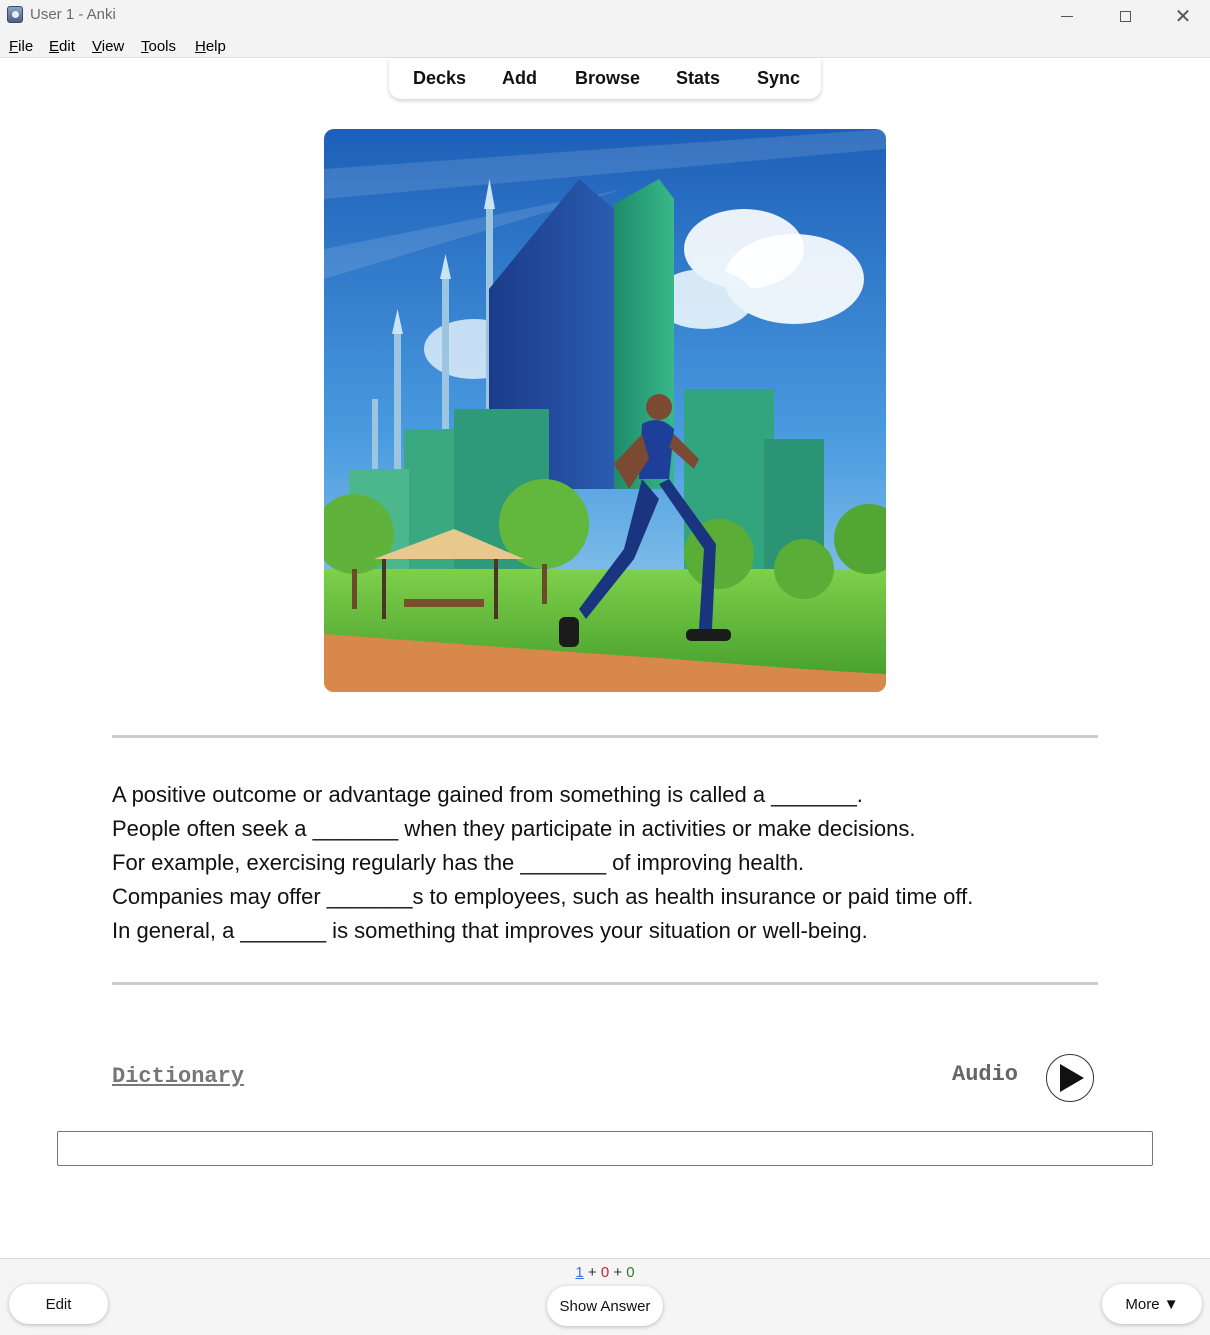  What do you see at coordinates (215, 46) in the screenshot?
I see `menu-help-label: elp` at bounding box center [215, 46].